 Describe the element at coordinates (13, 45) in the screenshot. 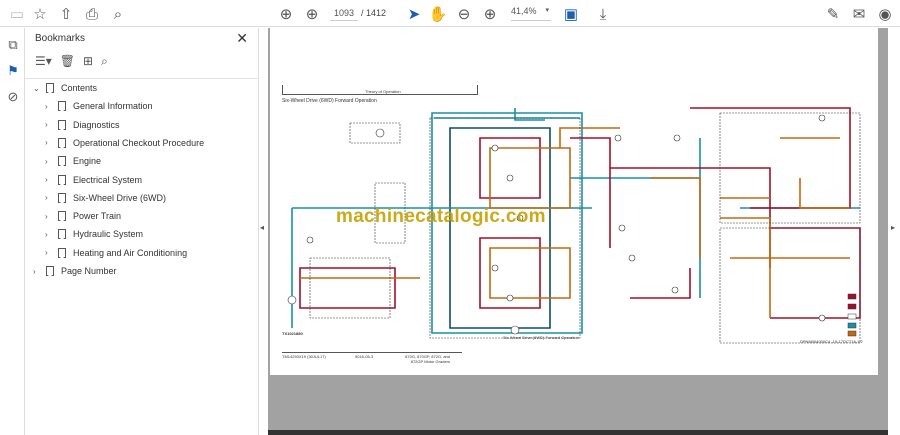

I see `pages-icon: ⧉` at that location.